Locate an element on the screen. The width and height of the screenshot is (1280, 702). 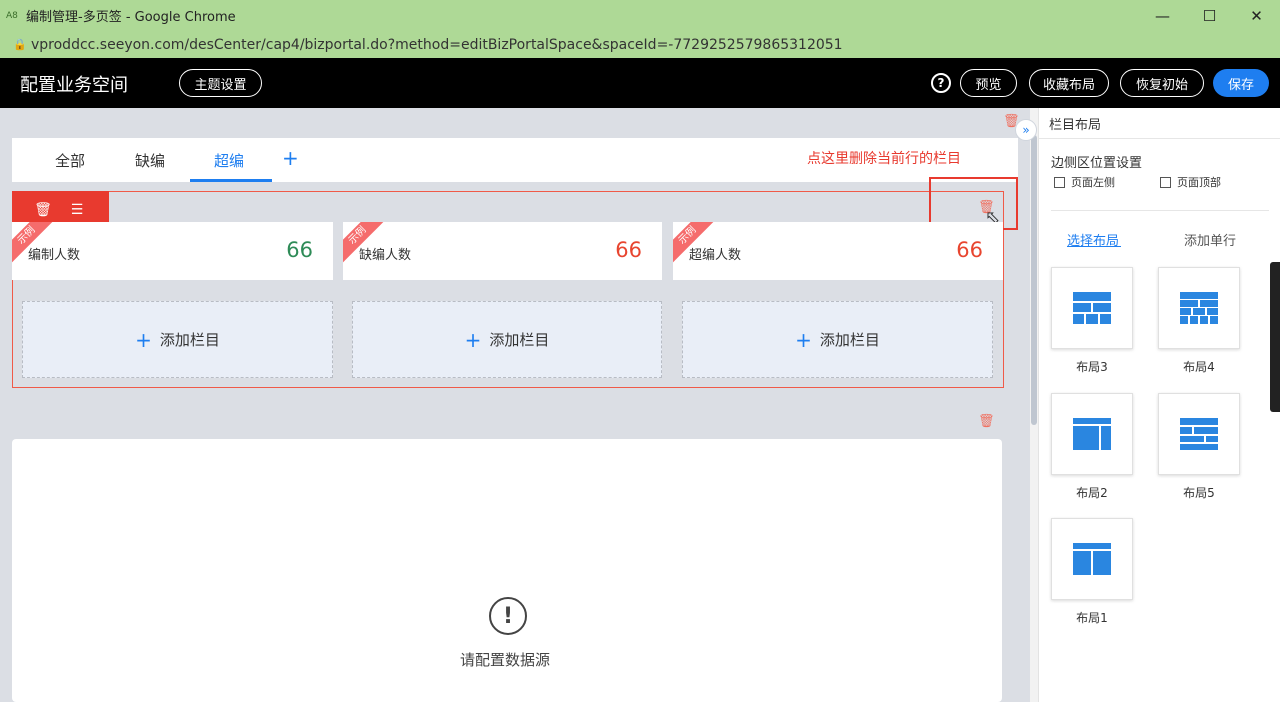
layout-4-thumbnail-icon is located at coordinates (1199, 308).